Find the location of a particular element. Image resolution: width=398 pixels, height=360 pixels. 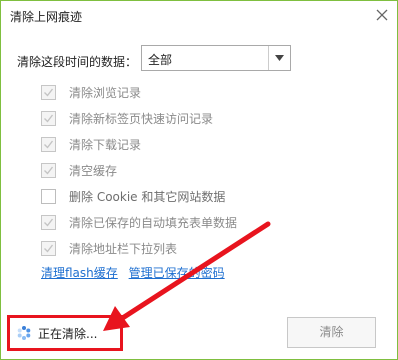

option-clear-history: 清除浏览记录 is located at coordinates (139, 92).